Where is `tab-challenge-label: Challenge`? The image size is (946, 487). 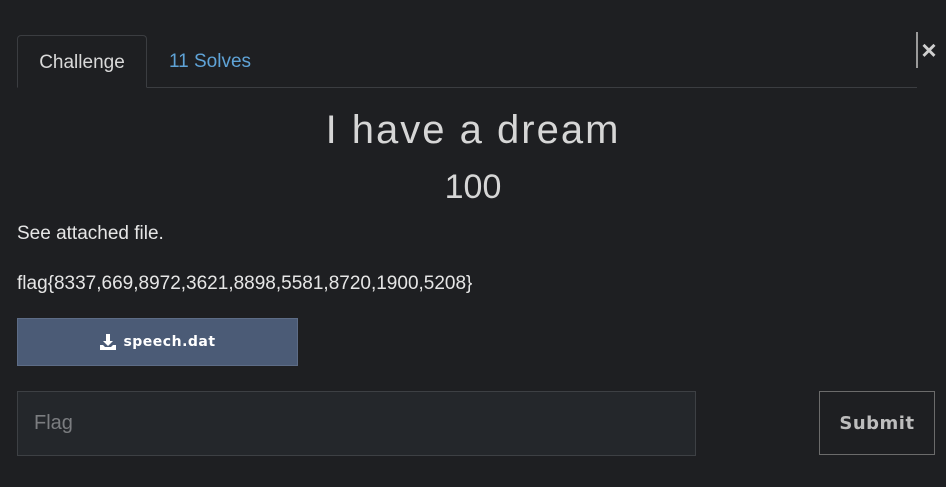
tab-challenge-label: Challenge is located at coordinates (82, 62).